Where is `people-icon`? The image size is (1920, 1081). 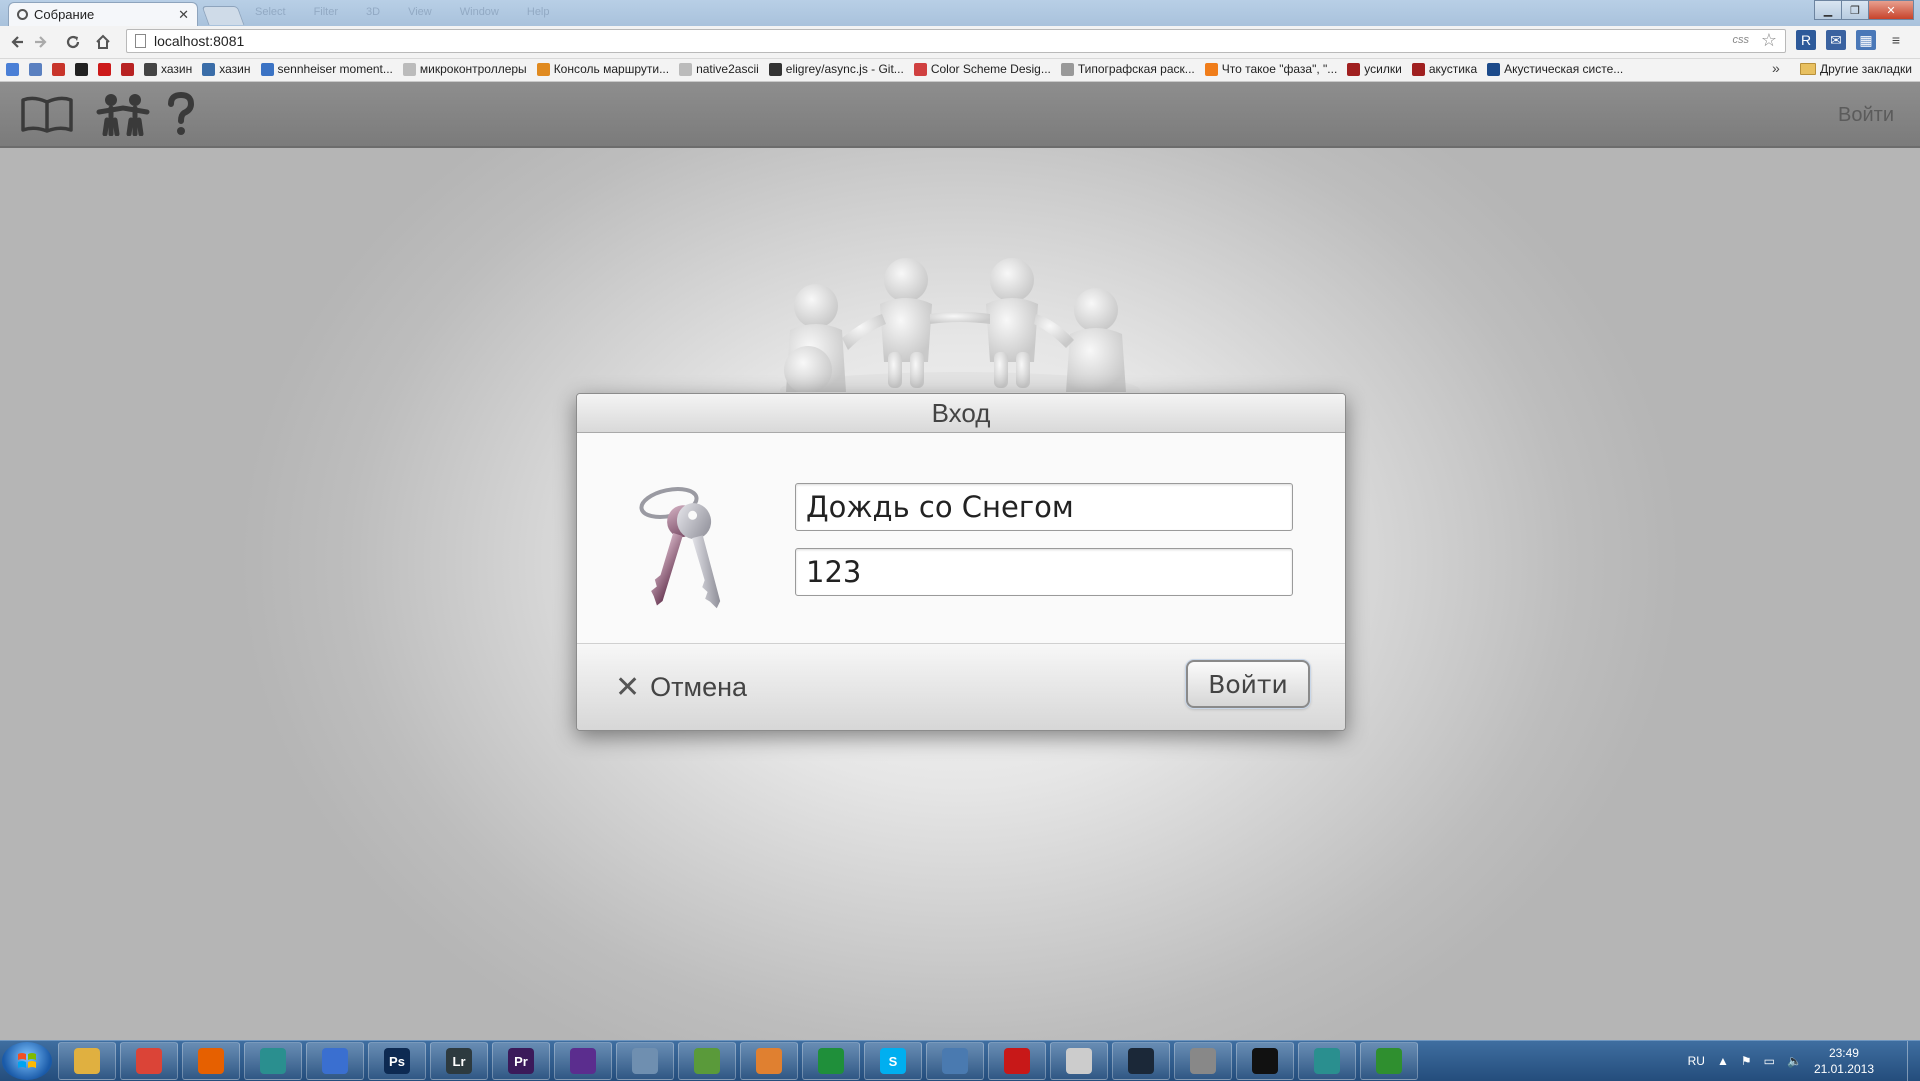
people-icon is located at coordinates (123, 114).